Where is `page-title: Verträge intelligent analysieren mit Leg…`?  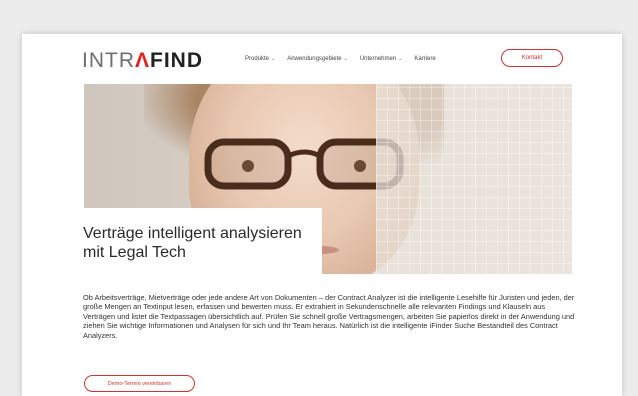
page-title: Verträge intelligent analysieren mit Leg… is located at coordinates (192, 243).